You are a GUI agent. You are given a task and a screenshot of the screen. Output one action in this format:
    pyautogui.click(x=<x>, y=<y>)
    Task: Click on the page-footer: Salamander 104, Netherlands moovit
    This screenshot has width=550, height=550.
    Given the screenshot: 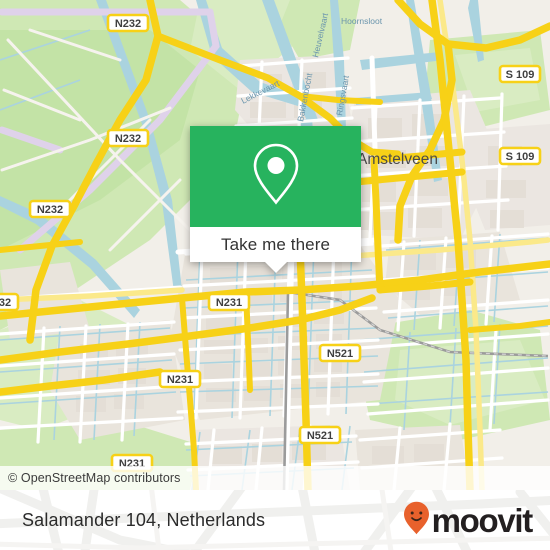 What is the action you would take?
    pyautogui.click(x=275, y=520)
    